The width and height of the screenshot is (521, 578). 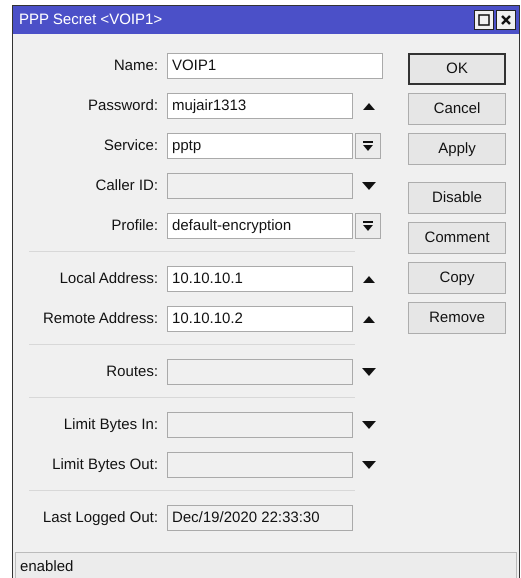 I want to click on maximize-icon, so click(x=484, y=20).